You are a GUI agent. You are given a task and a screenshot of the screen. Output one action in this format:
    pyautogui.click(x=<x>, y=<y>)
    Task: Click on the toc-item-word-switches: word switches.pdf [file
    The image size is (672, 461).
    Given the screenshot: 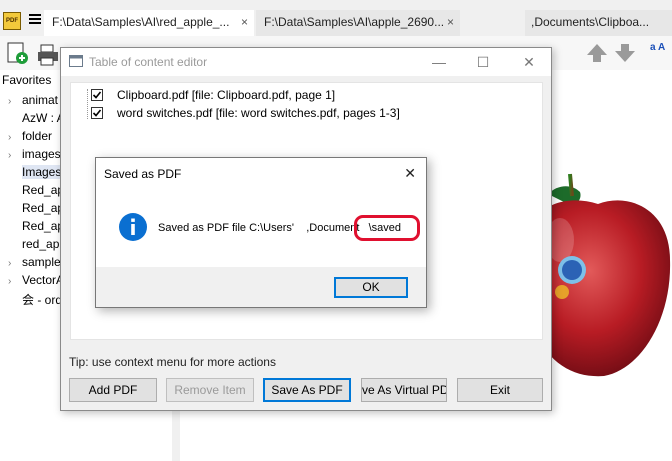 What is the action you would take?
    pyautogui.click(x=245, y=114)
    